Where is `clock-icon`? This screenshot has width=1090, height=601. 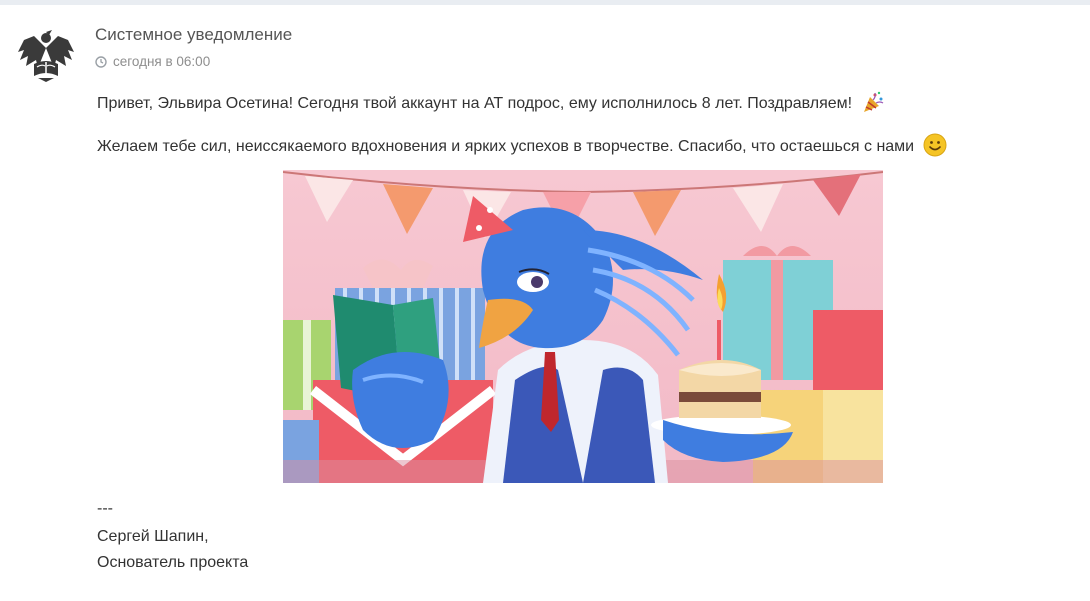
clock-icon is located at coordinates (101, 61).